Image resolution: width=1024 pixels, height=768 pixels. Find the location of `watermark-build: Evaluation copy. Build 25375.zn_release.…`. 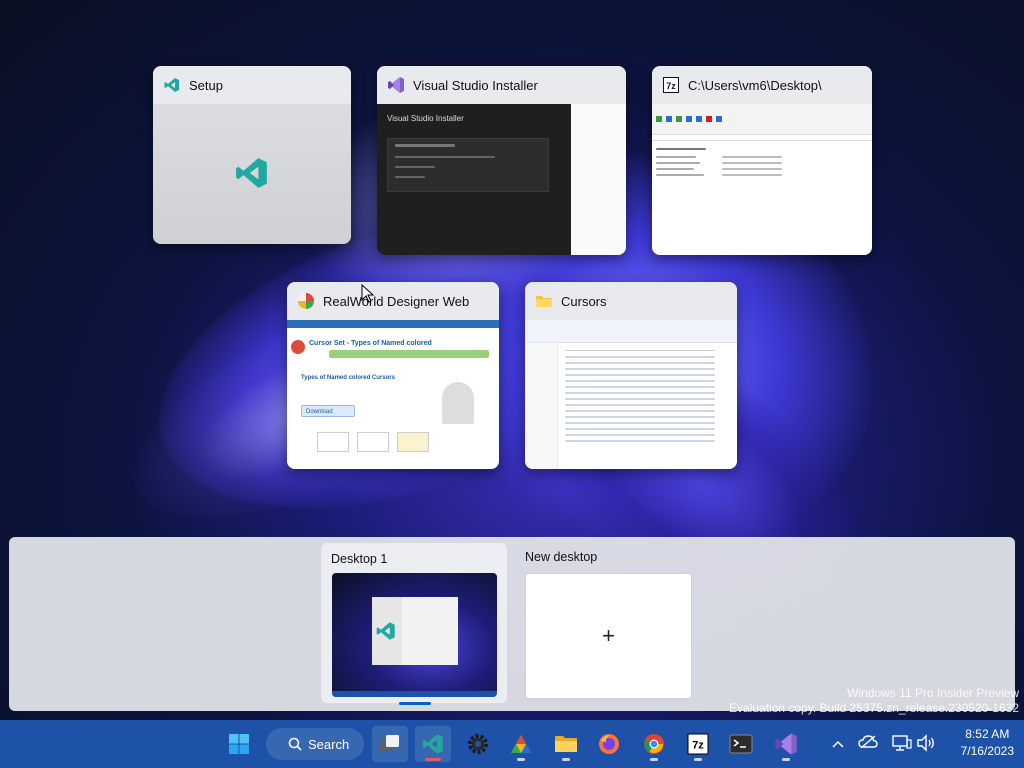

watermark-build: Evaluation copy. Build 25375.zn_release.… is located at coordinates (874, 708).